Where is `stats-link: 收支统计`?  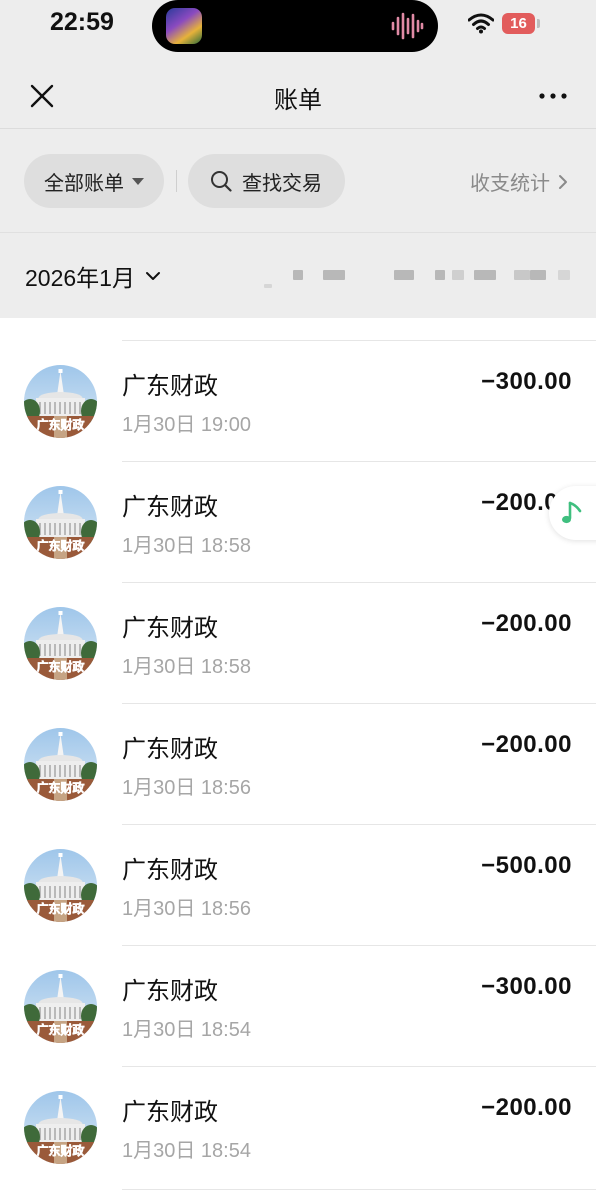 stats-link: 收支统计 is located at coordinates (519, 181).